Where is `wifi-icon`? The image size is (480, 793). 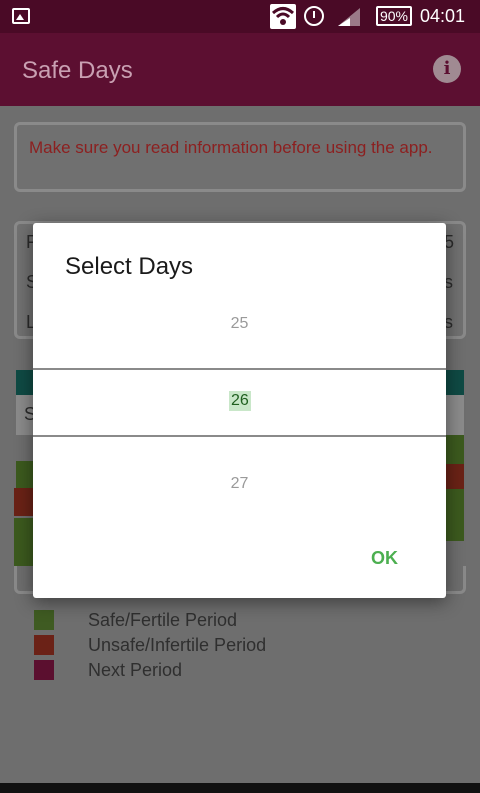 wifi-icon is located at coordinates (283, 16).